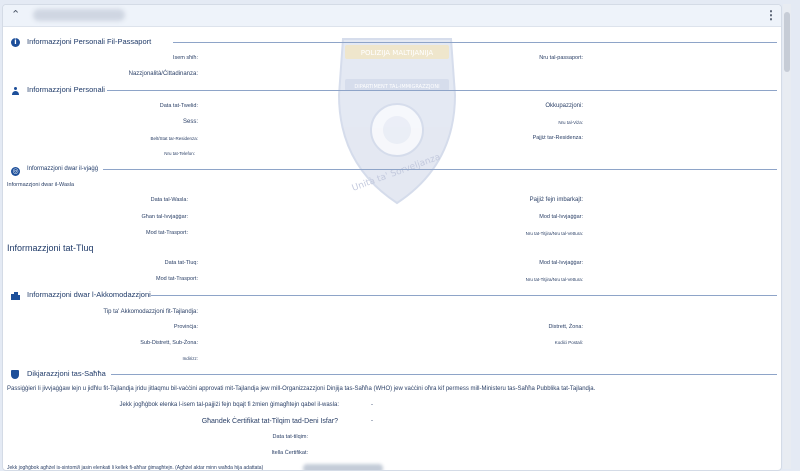  I want to click on shield-icon, so click(15, 374).